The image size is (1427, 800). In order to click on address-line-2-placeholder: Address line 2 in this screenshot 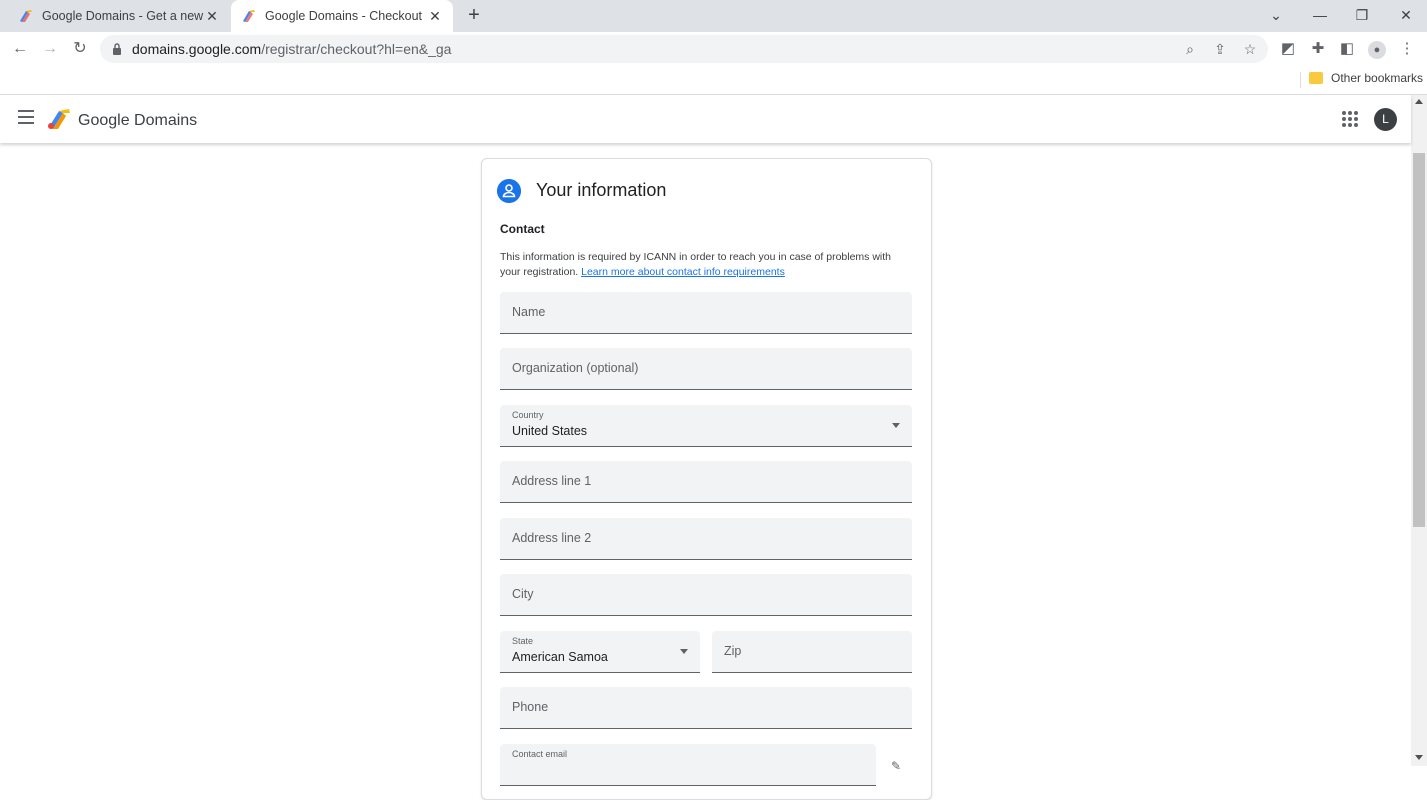, I will do `click(552, 538)`.